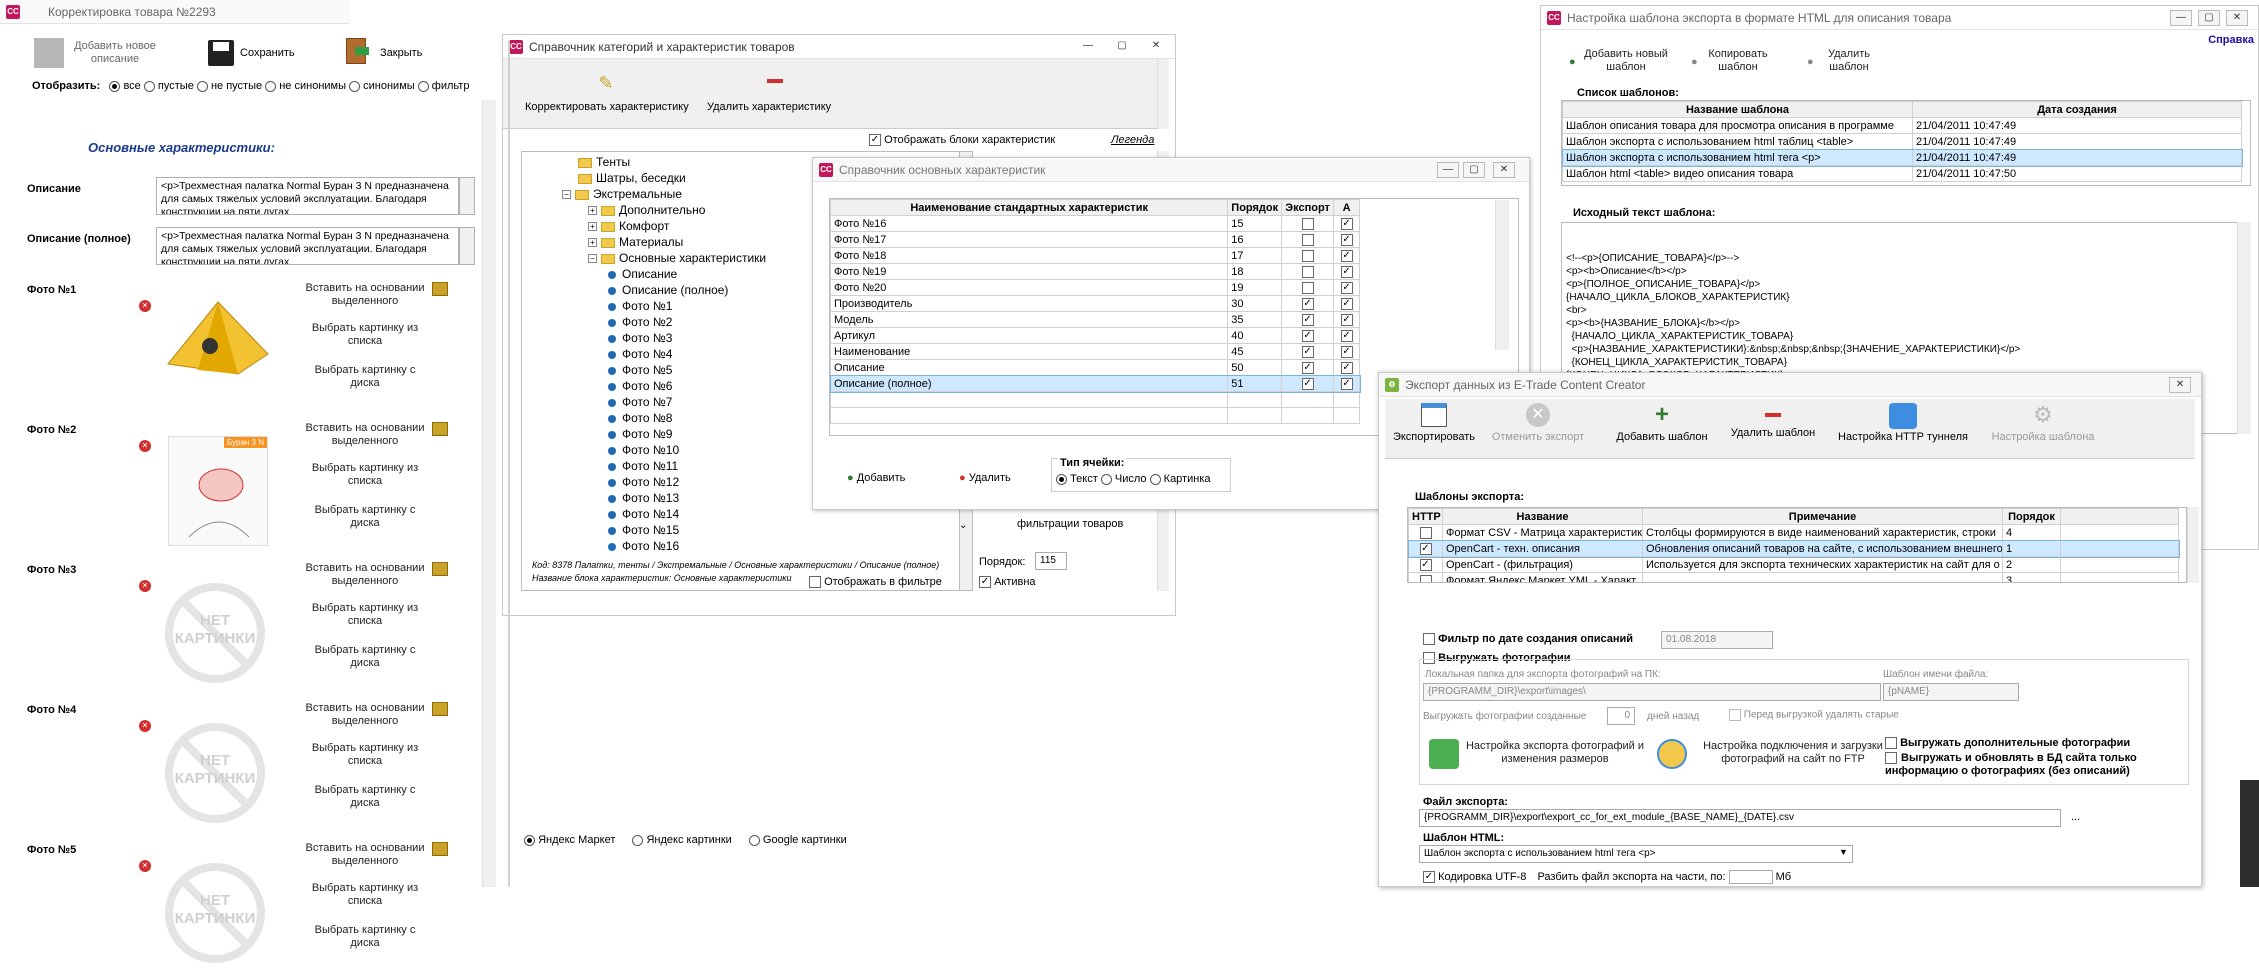 This screenshot has width=2259, height=980. What do you see at coordinates (1095, 255) in the screenshot?
I see `table-row: Фото №18 17 ✓` at bounding box center [1095, 255].